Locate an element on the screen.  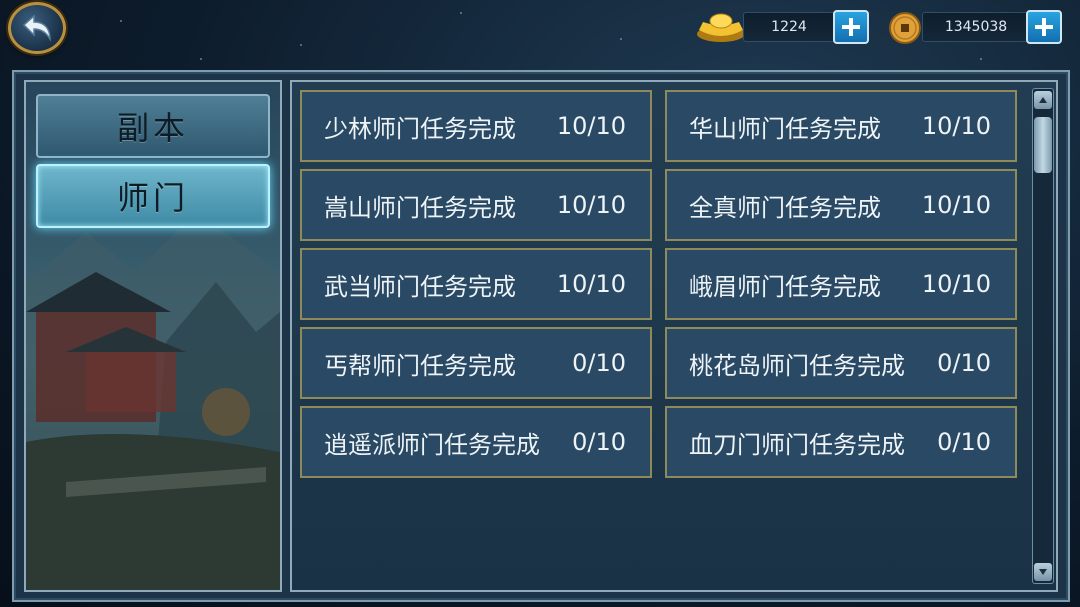
gold-ingot-icon is located at coordinates (721, 27).